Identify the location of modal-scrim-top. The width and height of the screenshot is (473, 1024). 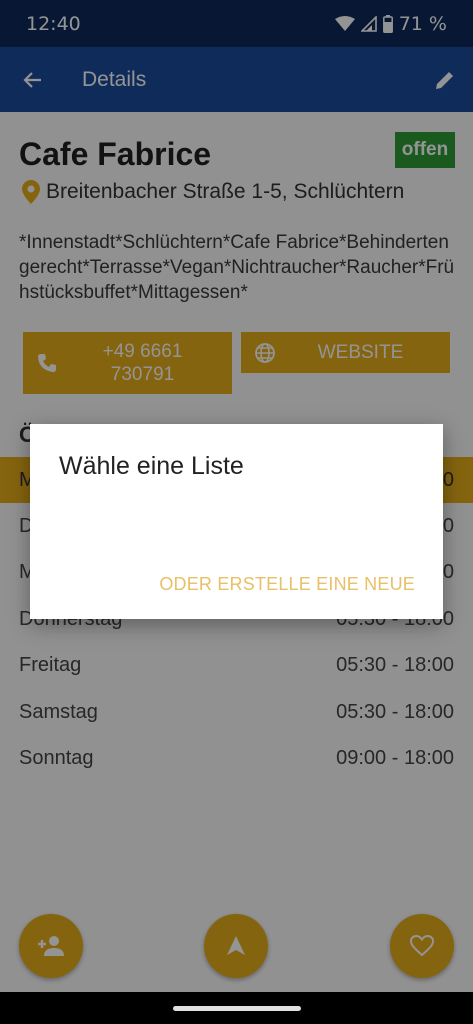
(236, 56).